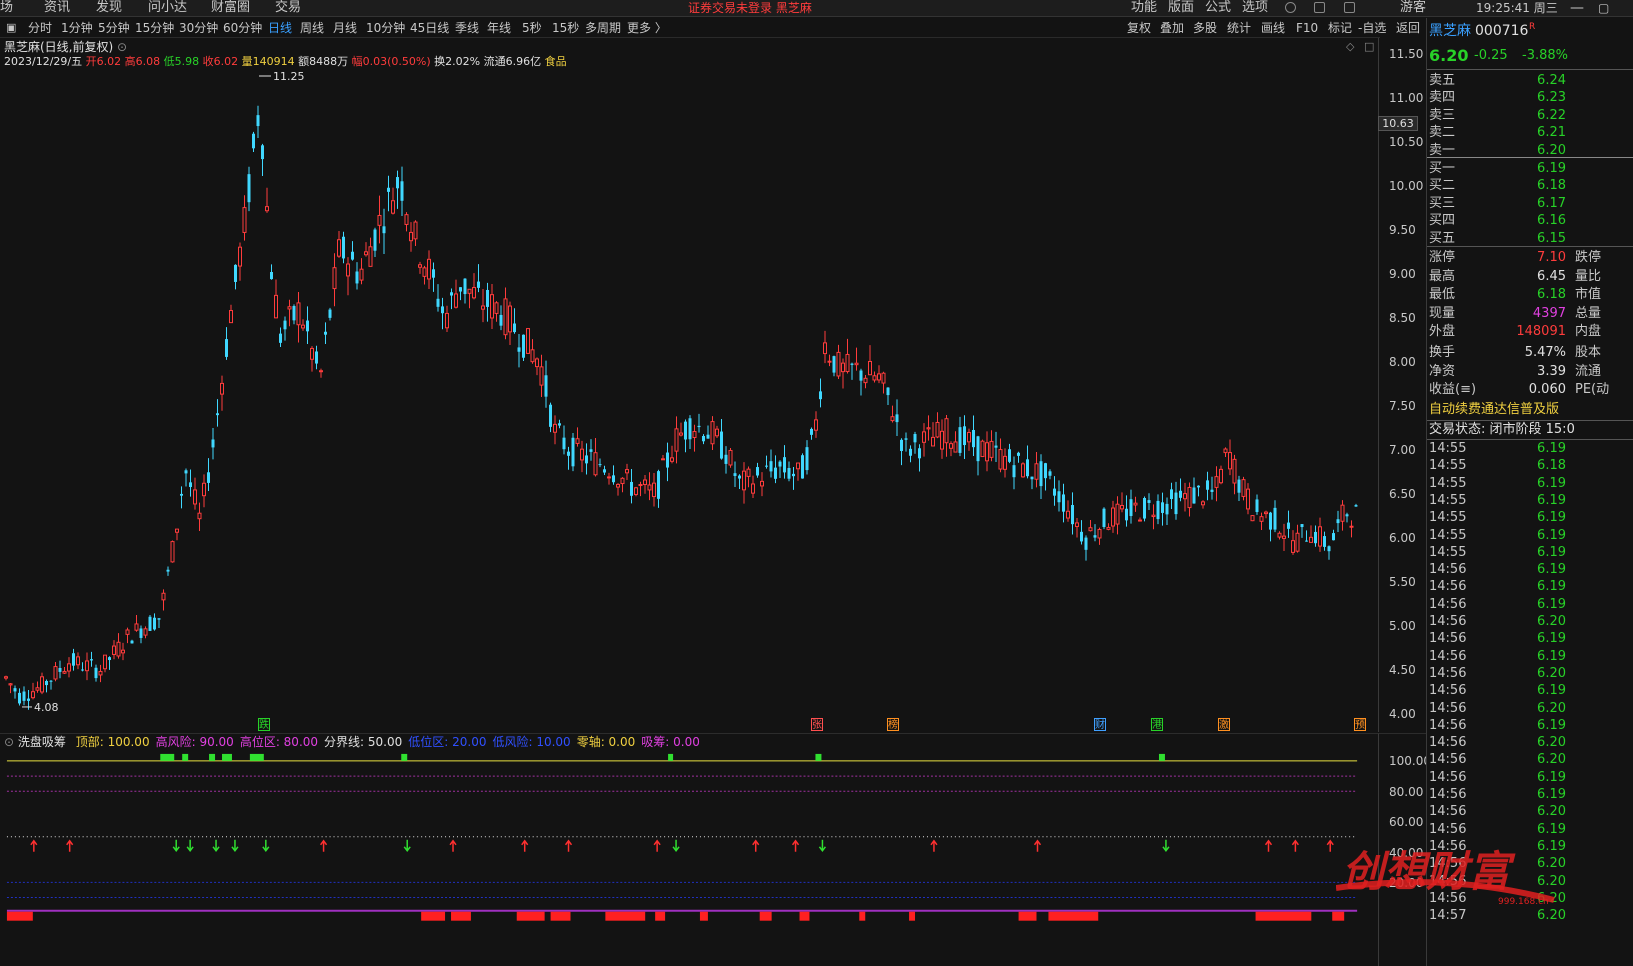 The height and width of the screenshot is (966, 1633). What do you see at coordinates (1402, 670) in the screenshot?
I see `price-axis-label: 4.50` at bounding box center [1402, 670].